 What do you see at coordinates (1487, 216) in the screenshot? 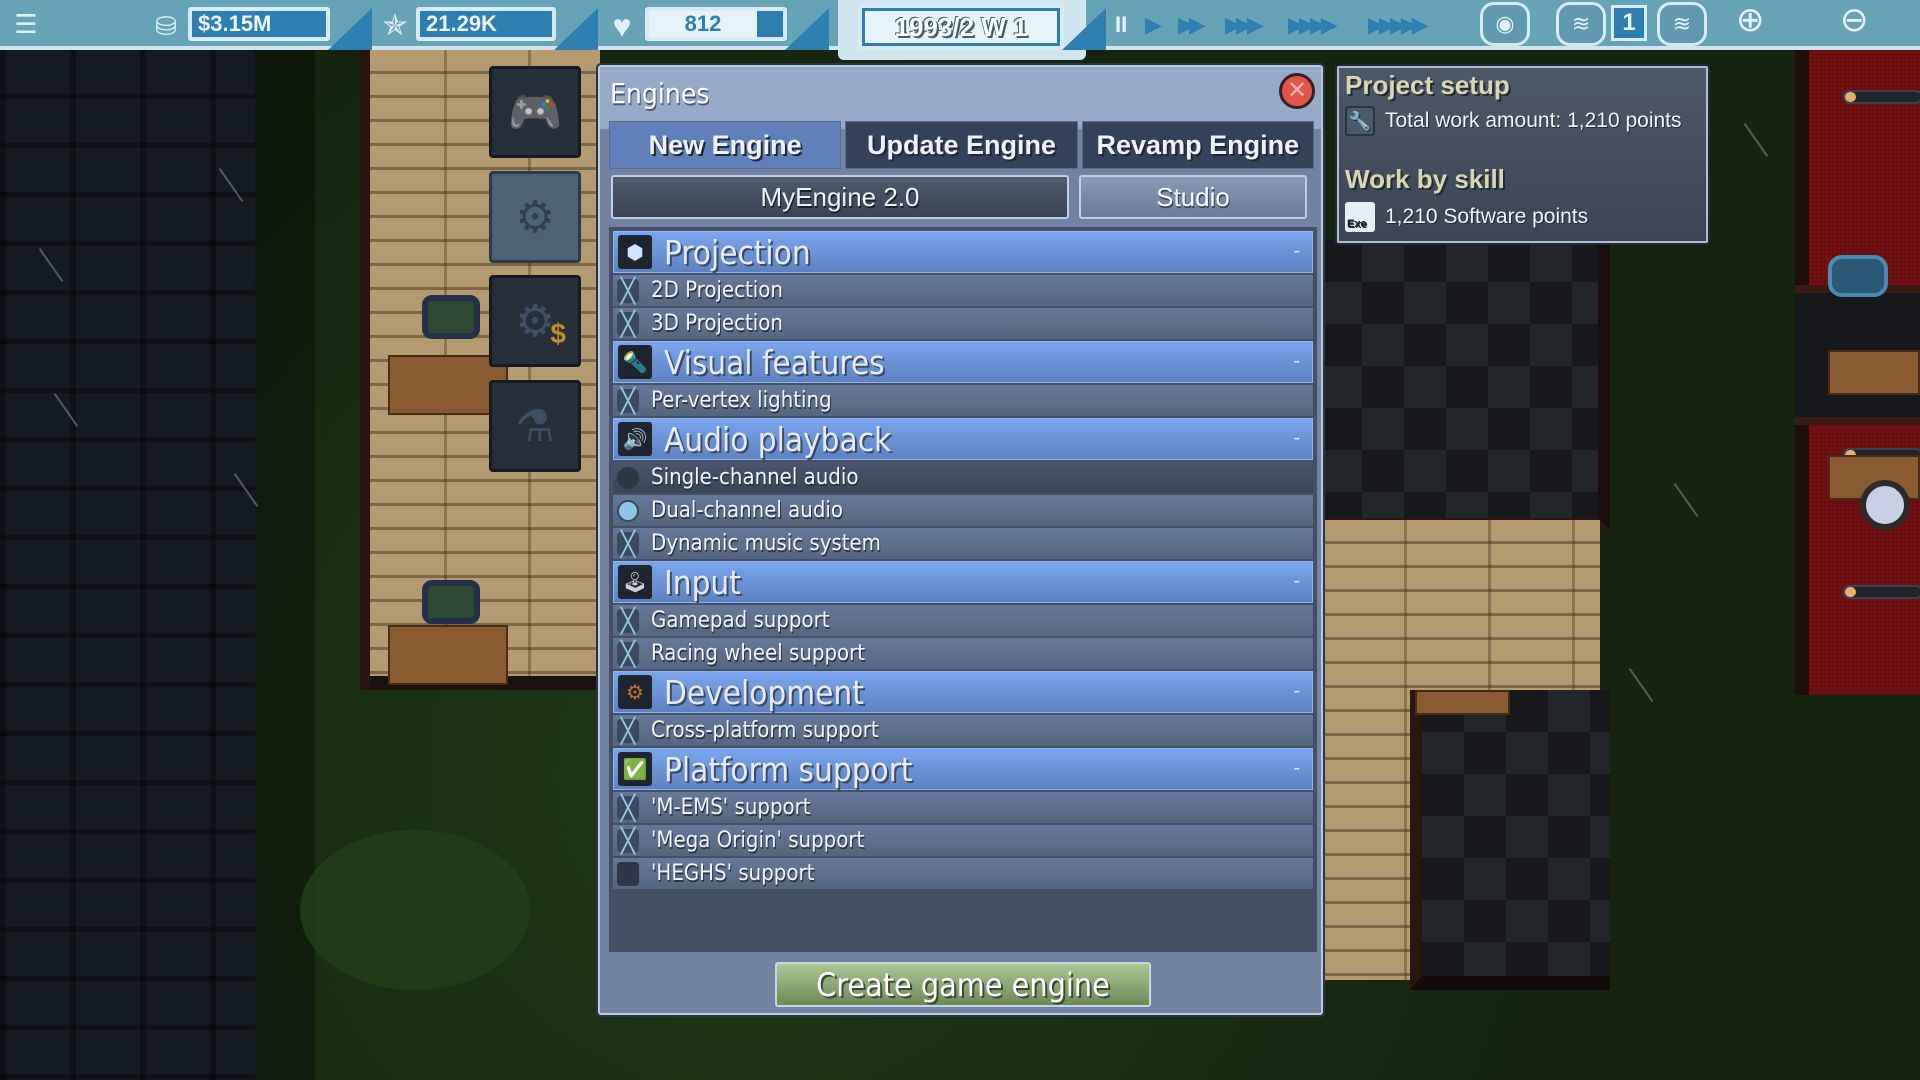
I see `software-points-text: 1,210 Software points` at bounding box center [1487, 216].